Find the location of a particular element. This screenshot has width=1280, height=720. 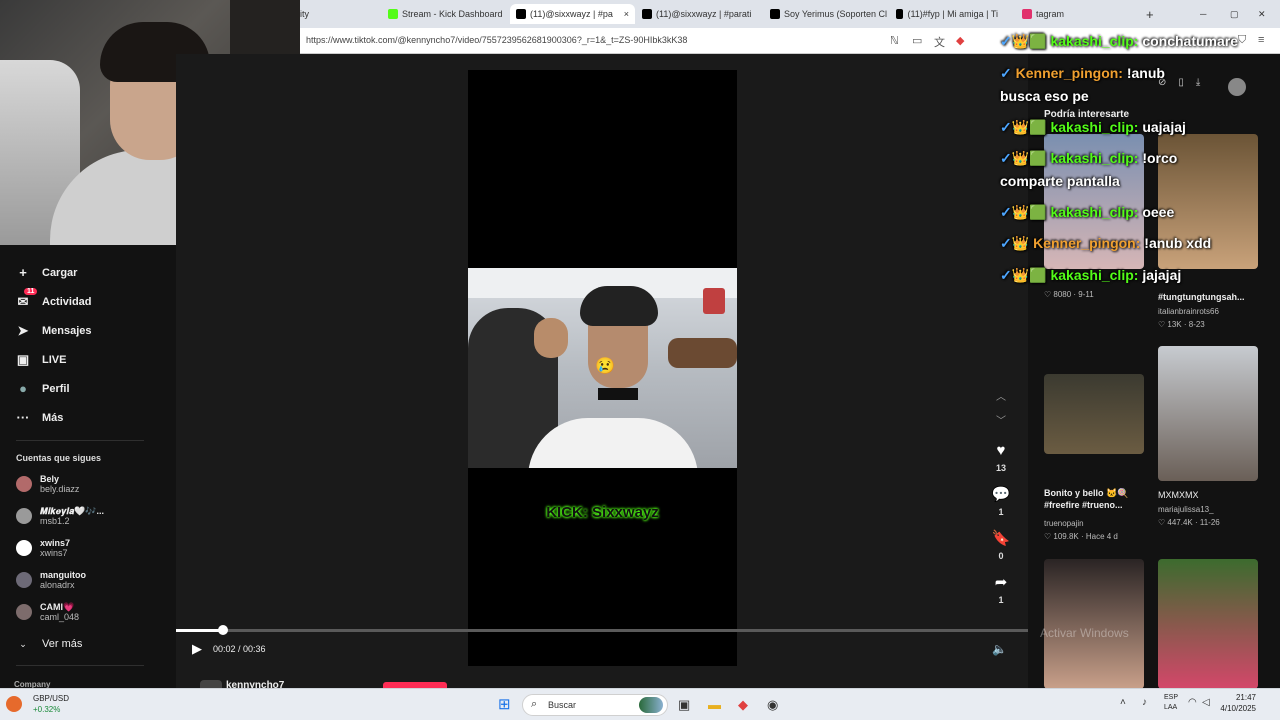

following-item: manguitoo alonadrx is located at coordinates (51, 580).